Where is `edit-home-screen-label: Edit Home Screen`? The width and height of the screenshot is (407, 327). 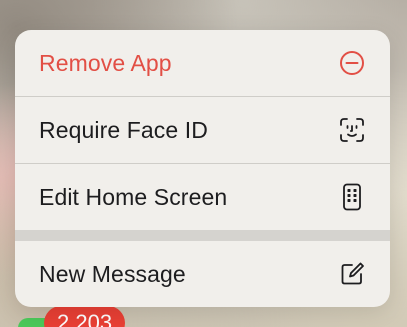 edit-home-screen-label: Edit Home Screen is located at coordinates (133, 196).